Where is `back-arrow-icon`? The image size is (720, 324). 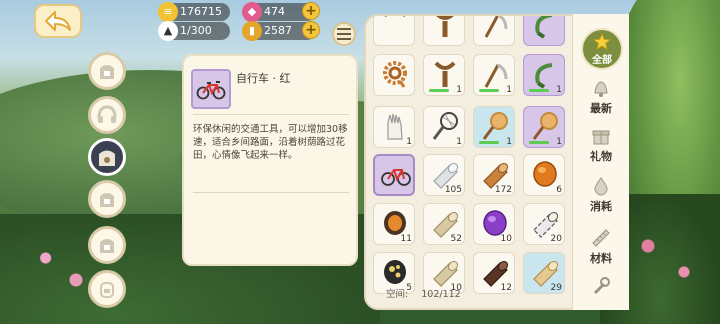
back-arrow-icon is located at coordinates (58, 21).